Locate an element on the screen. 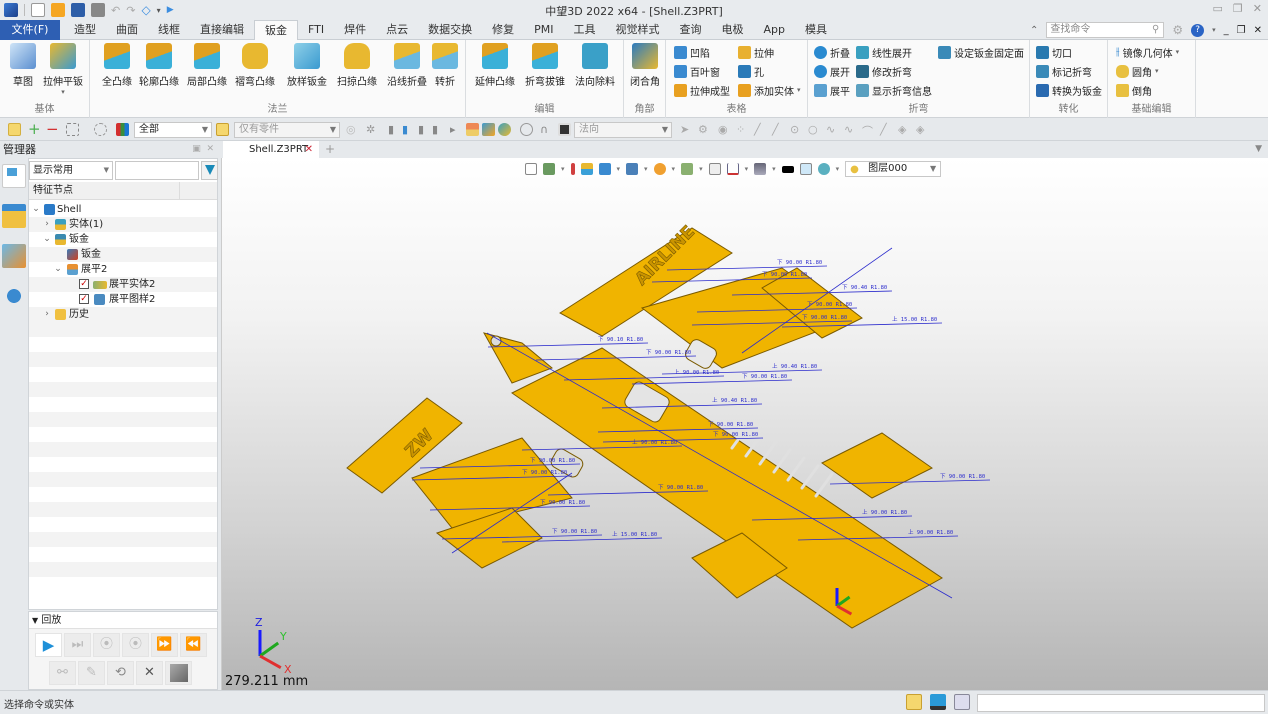  rip-button: 切口 is located at coordinates (1054, 52).